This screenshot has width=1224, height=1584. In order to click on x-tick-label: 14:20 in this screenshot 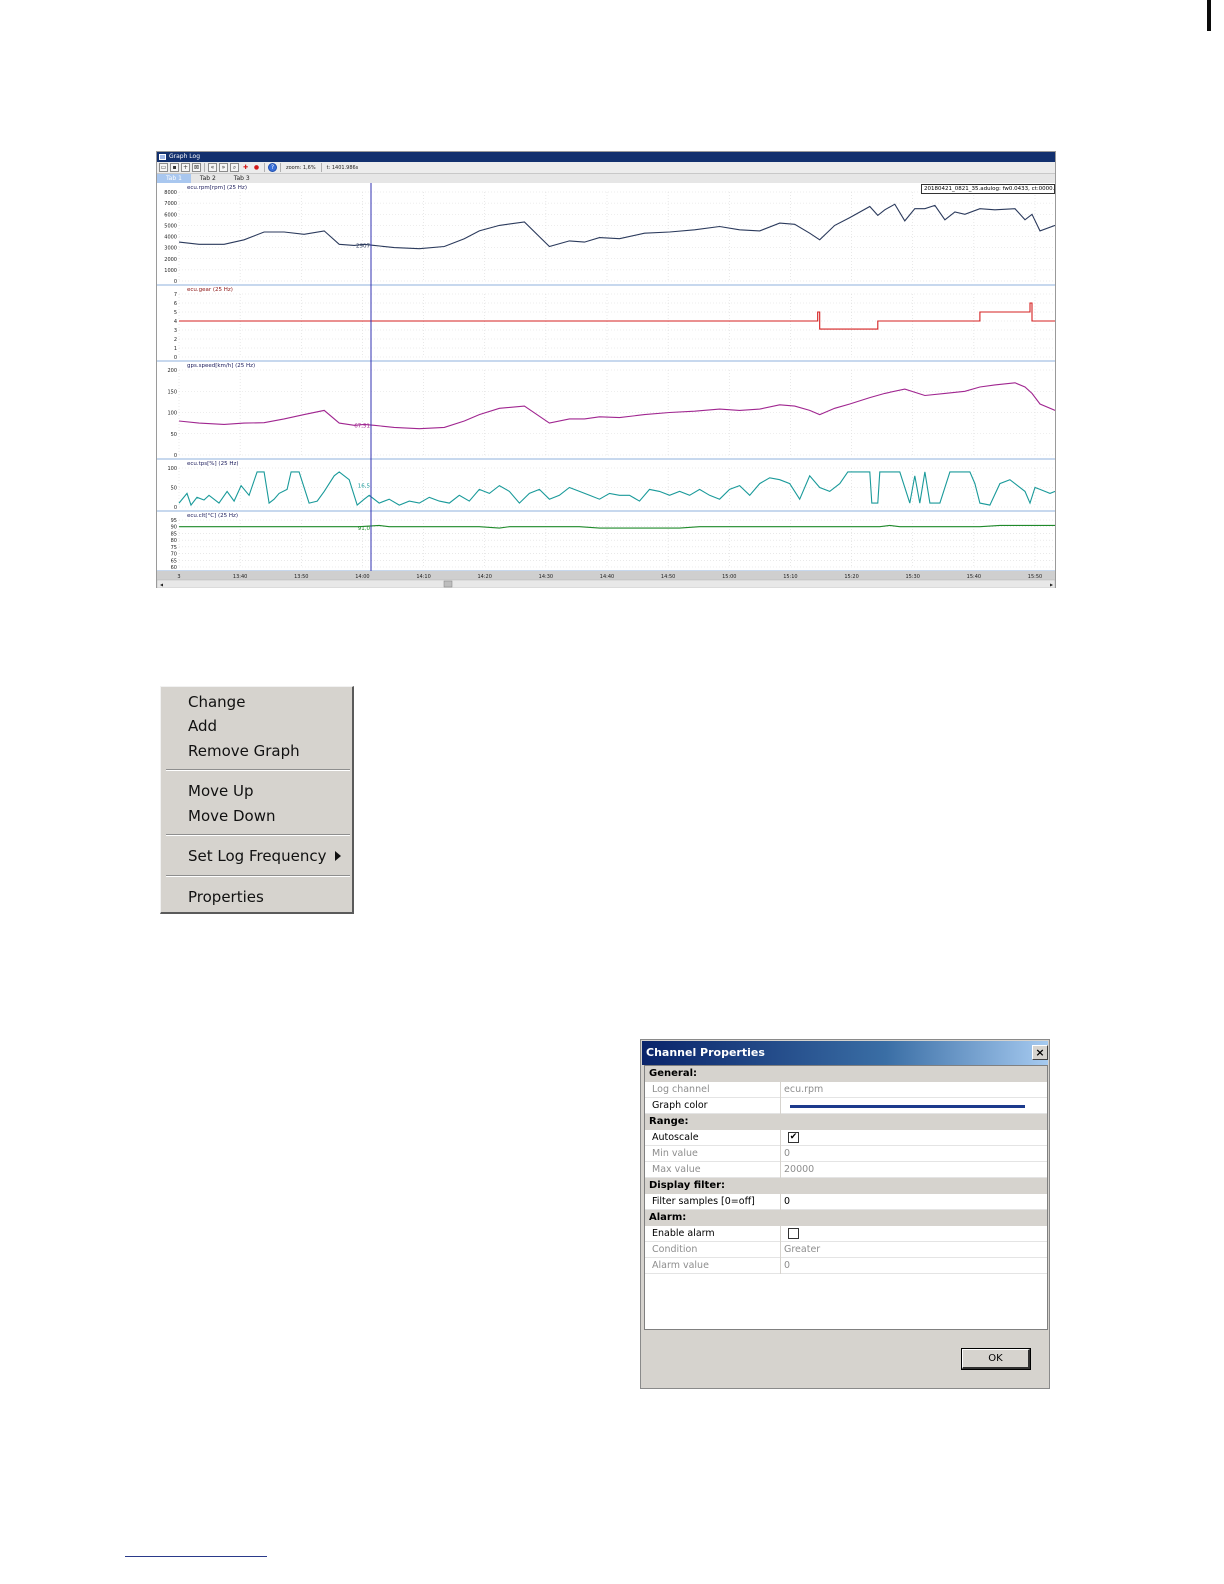, I will do `click(485, 577)`.